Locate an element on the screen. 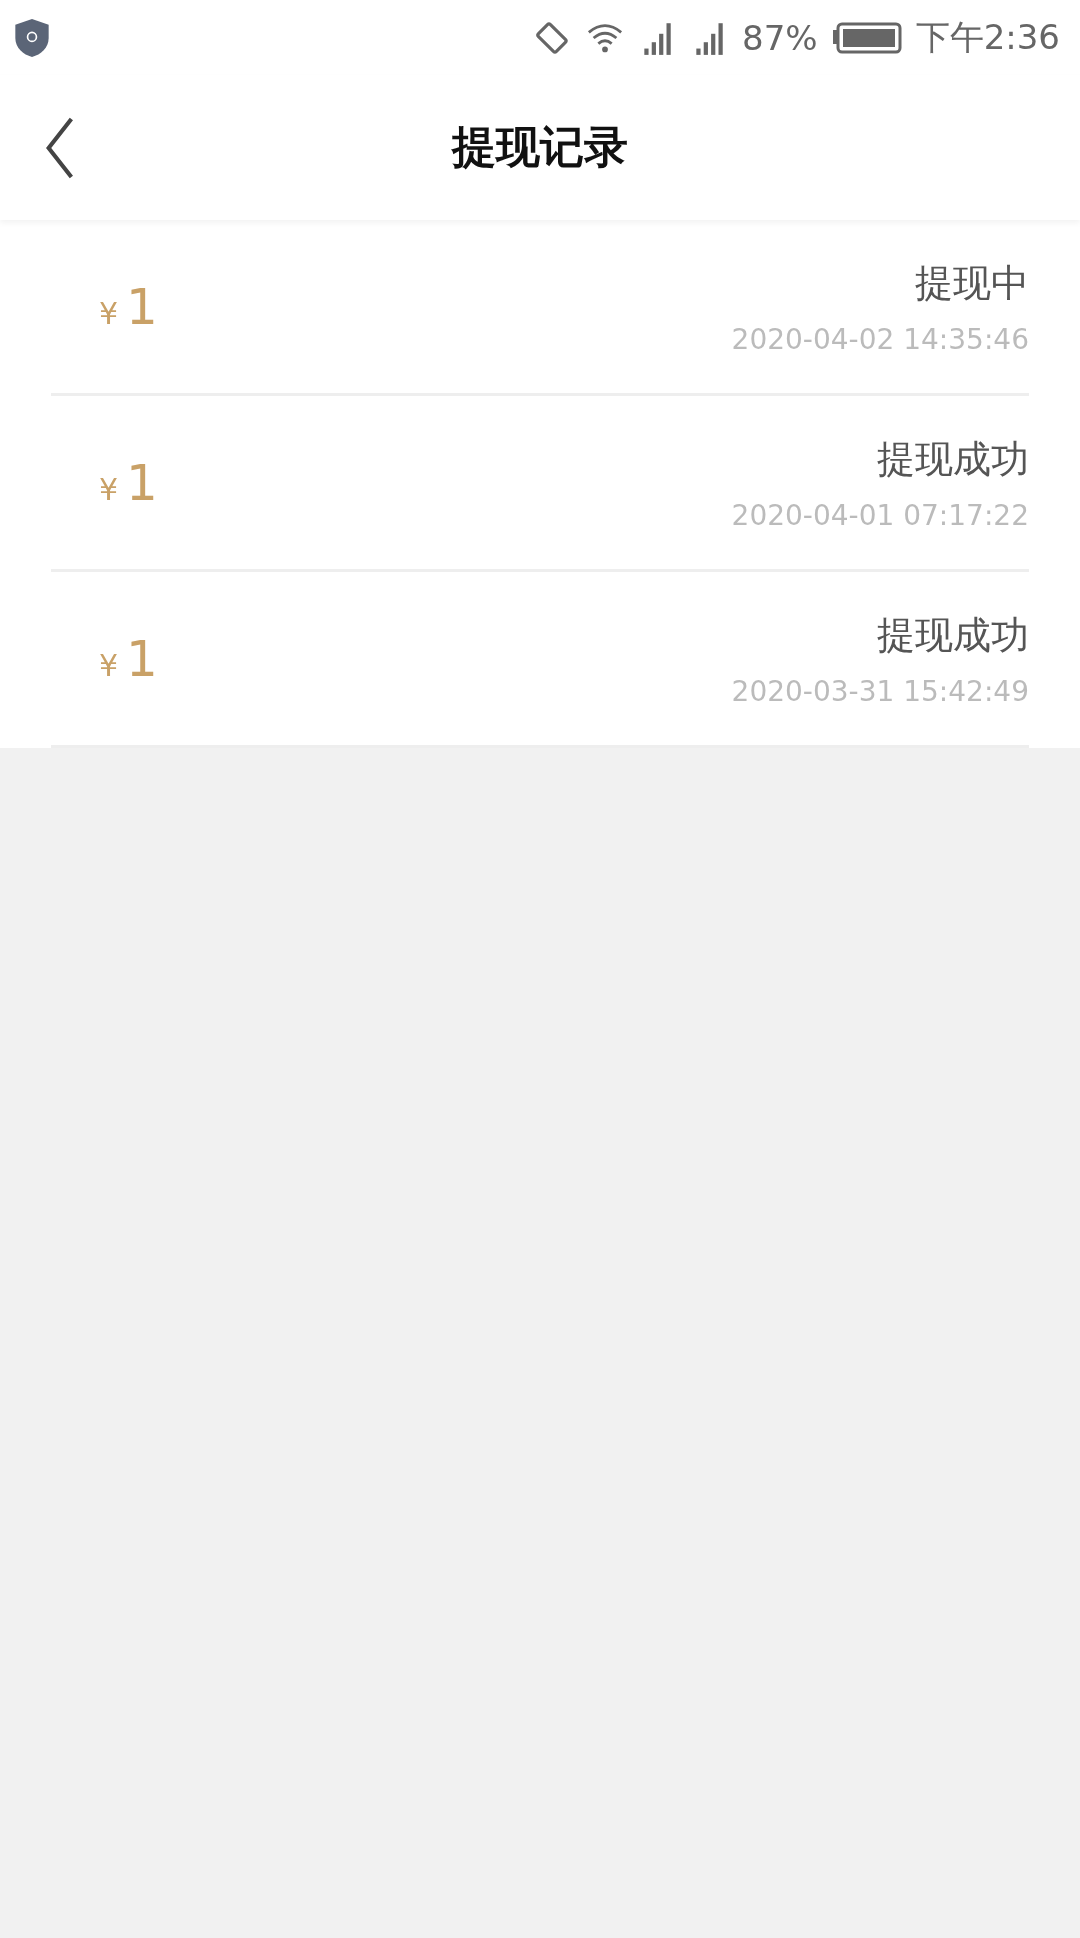 The height and width of the screenshot is (1938, 1080). record-time: 2020-04-02 14:35:46 is located at coordinates (880, 339).